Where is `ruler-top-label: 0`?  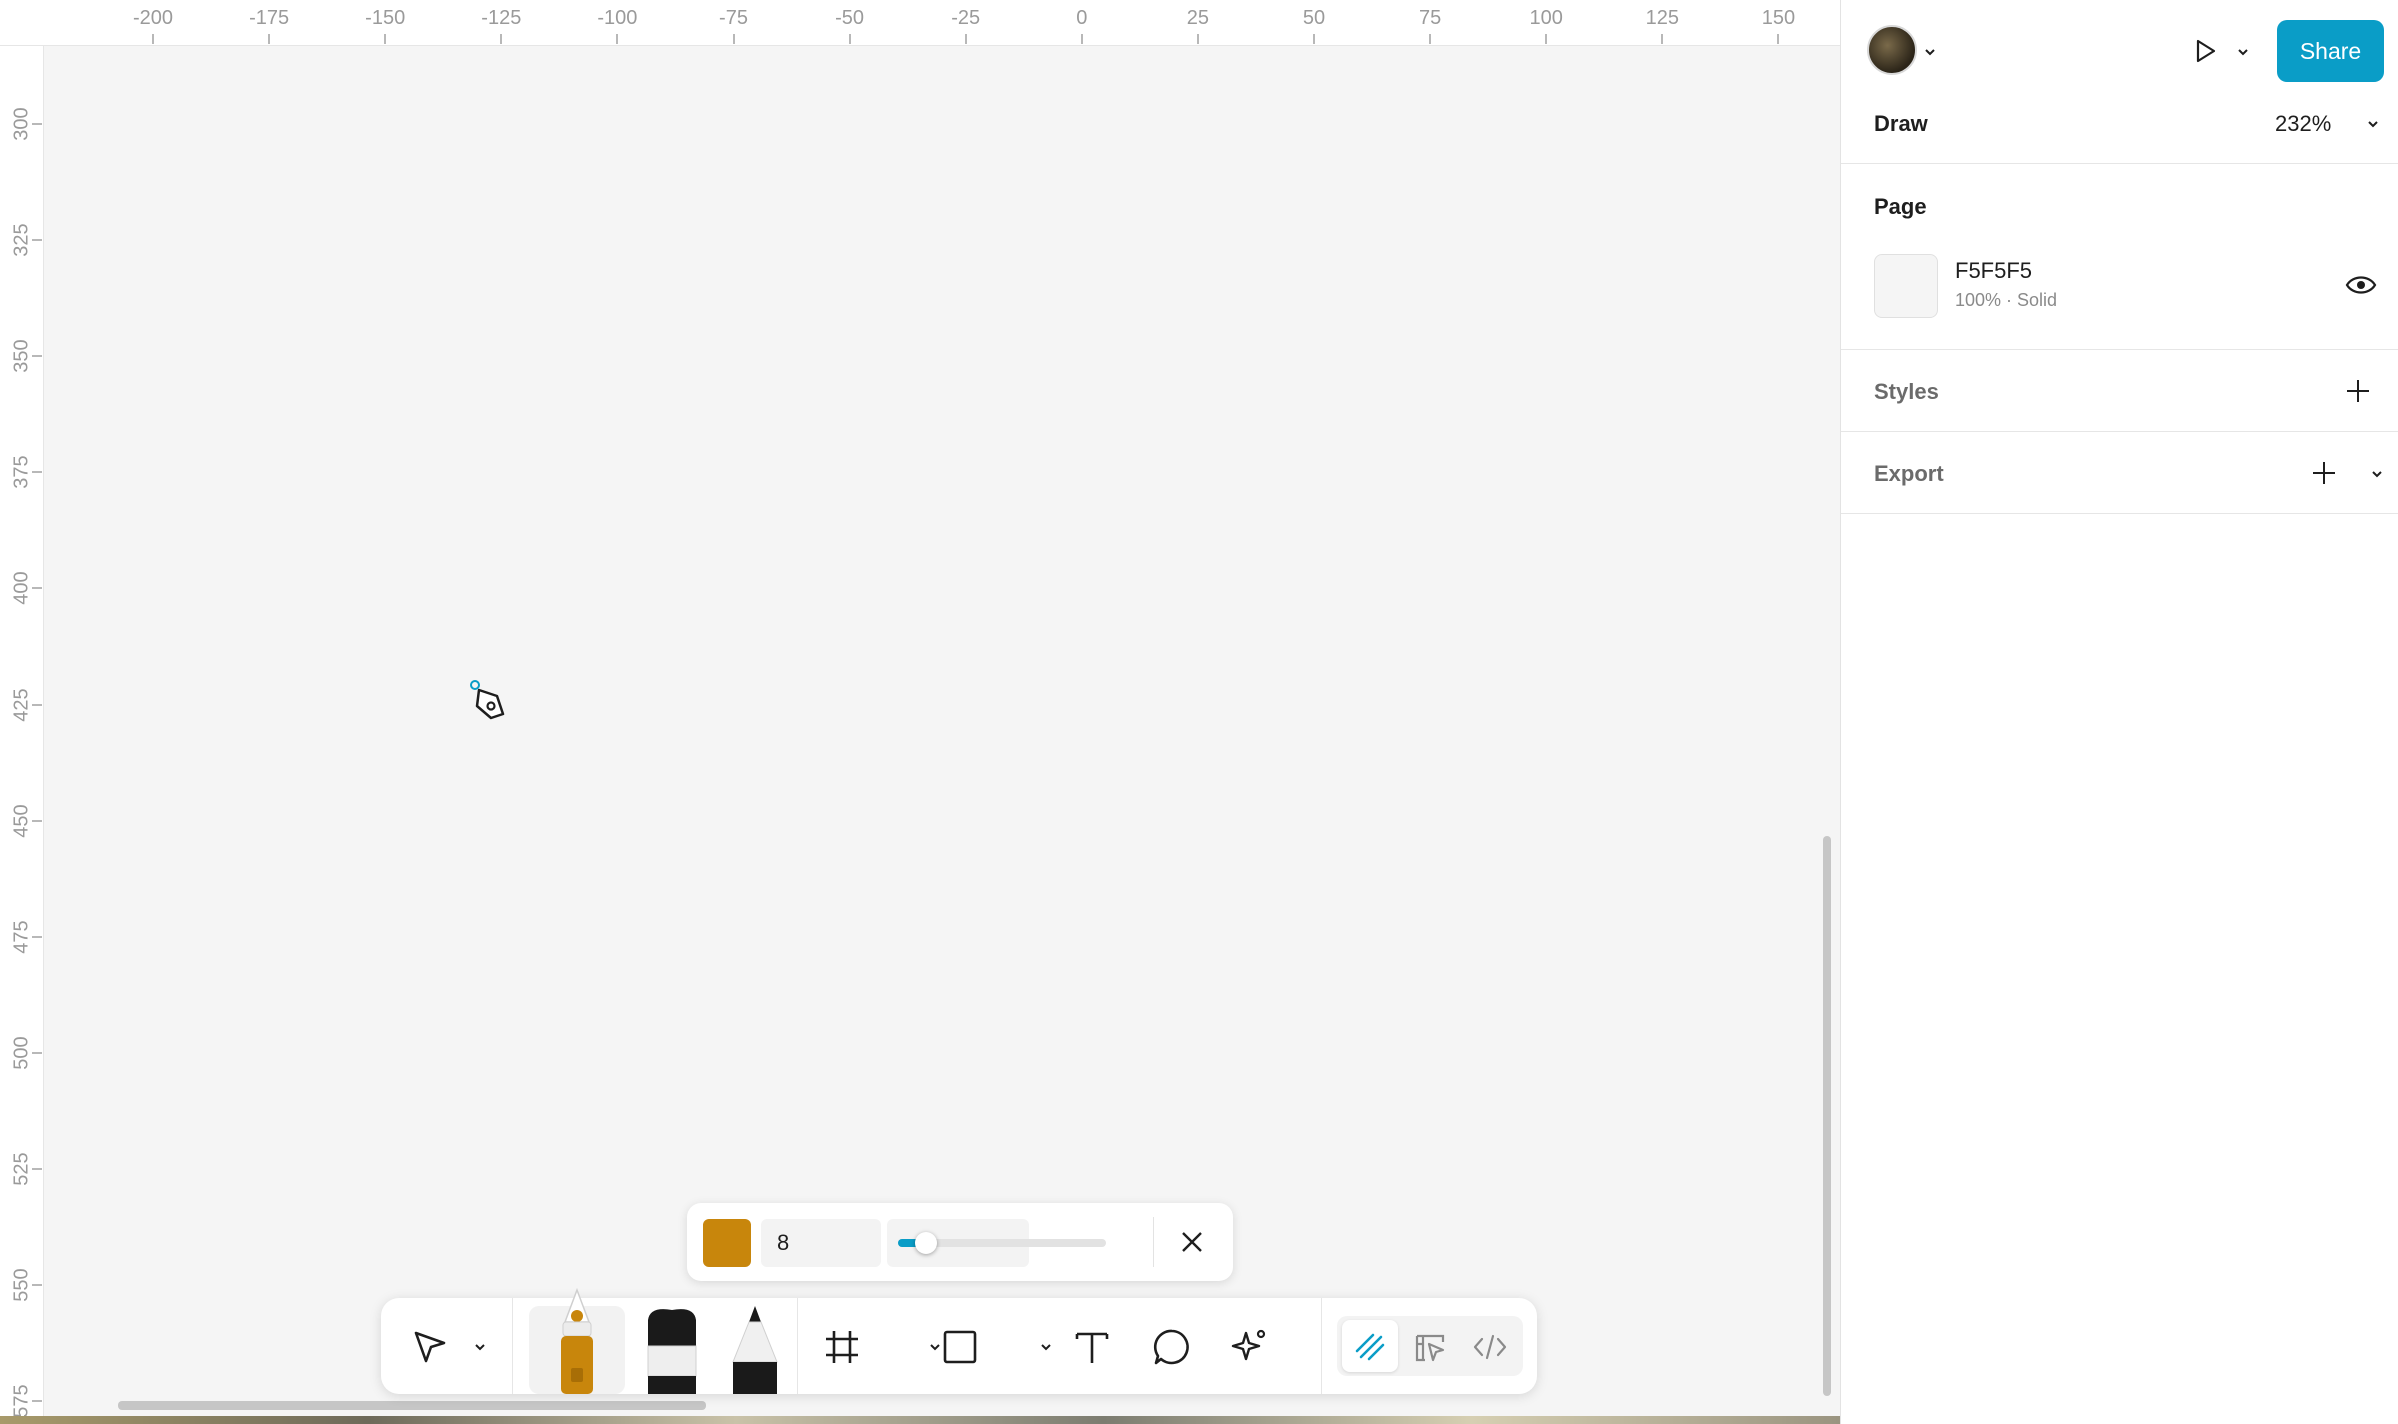
ruler-top-label: 0 is located at coordinates (1082, 18).